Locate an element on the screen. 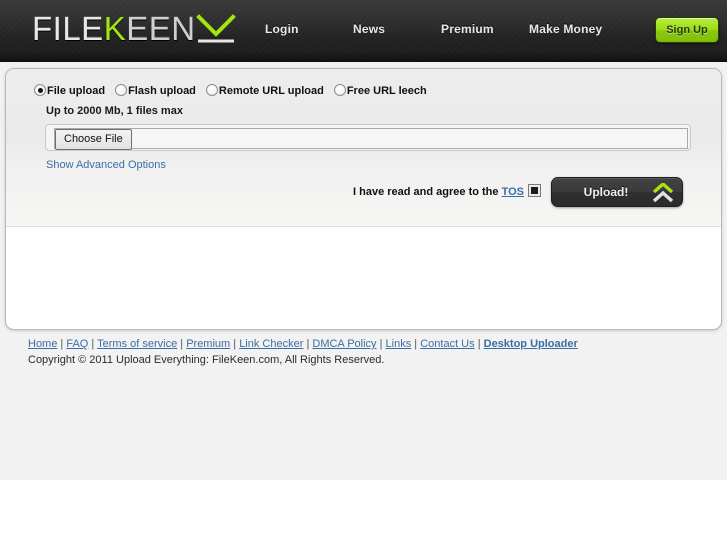  footer-link-contact-us: Contact Us is located at coordinates (447, 344).